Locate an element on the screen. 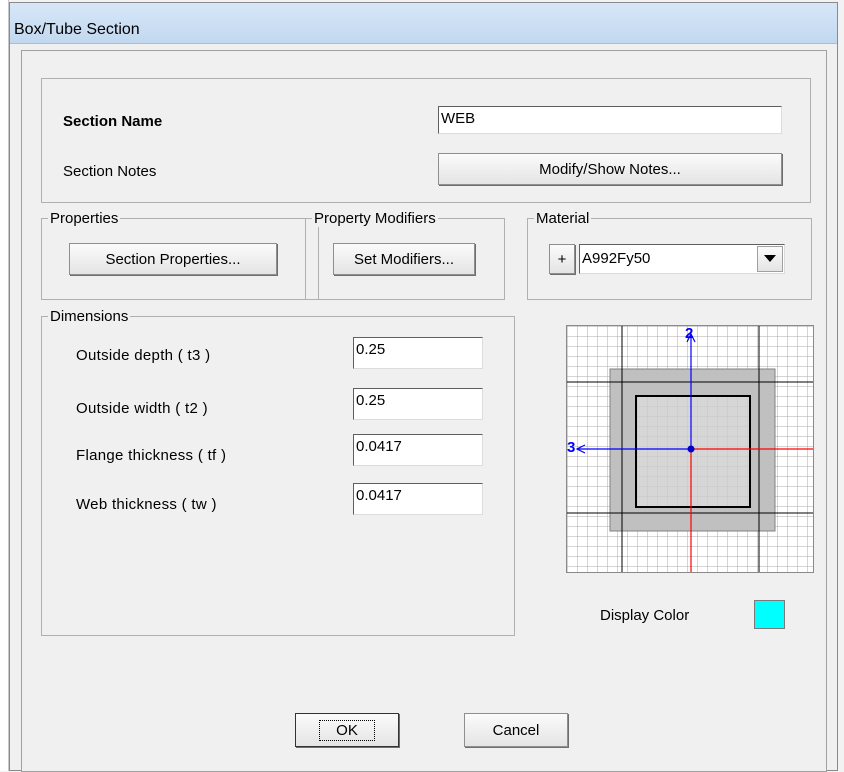 This screenshot has height=772, width=844. section-preview-drawing is located at coordinates (690, 449).